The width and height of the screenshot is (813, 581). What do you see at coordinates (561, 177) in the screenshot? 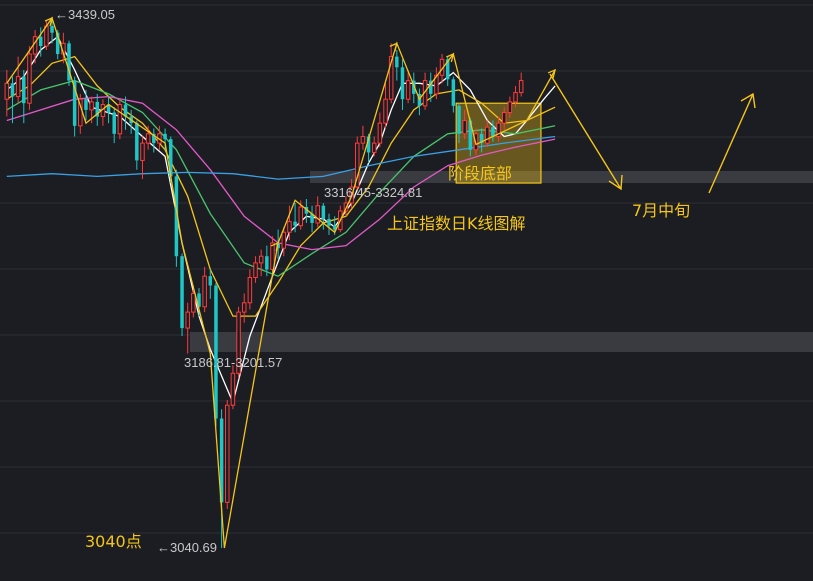
I see `resistance-zone` at bounding box center [561, 177].